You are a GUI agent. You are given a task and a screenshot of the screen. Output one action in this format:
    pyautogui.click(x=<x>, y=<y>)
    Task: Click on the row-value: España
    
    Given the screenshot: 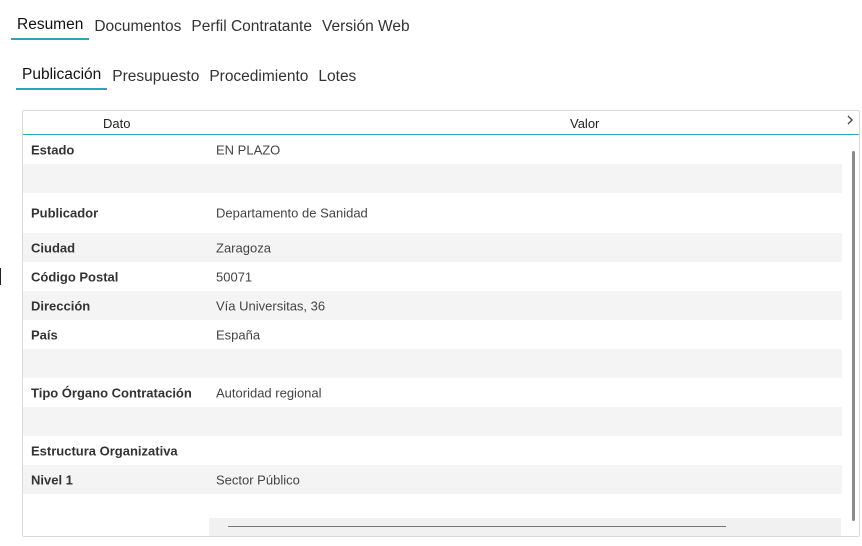 What is the action you would take?
    pyautogui.click(x=238, y=334)
    